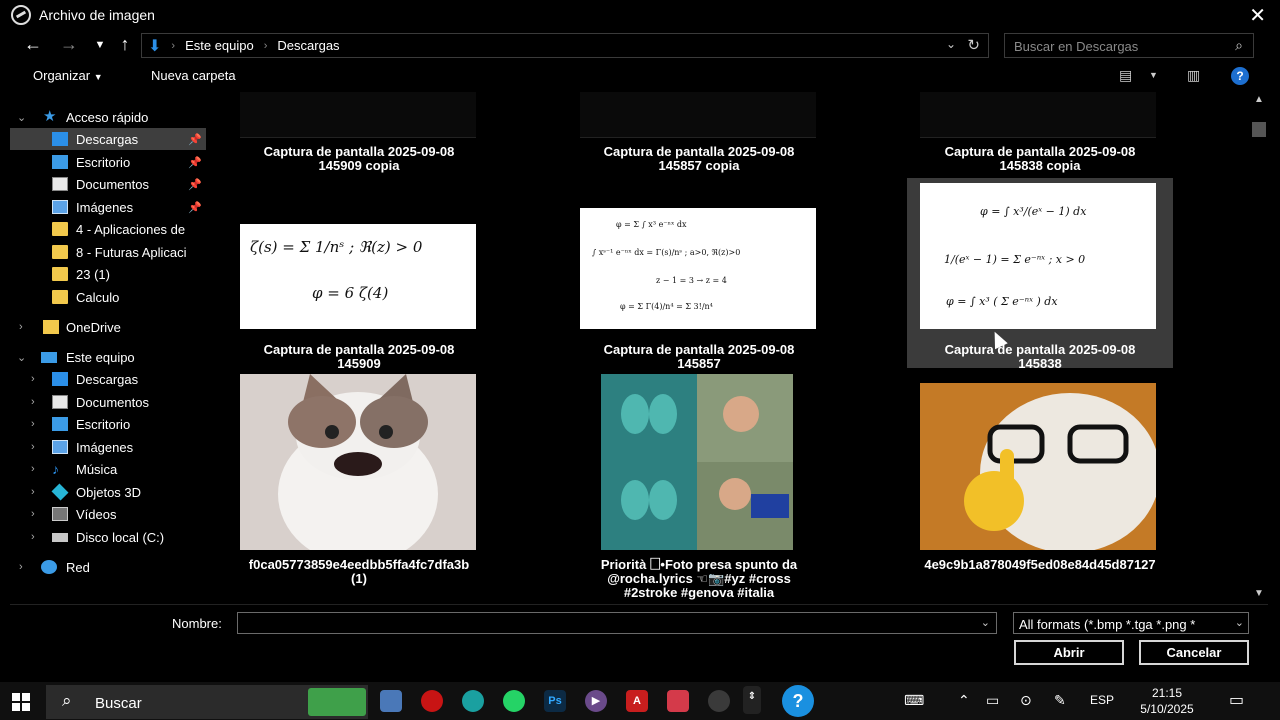 Image resolution: width=1280 pixels, height=720 pixels. I want to click on sidebar-item-onedrive: › OneDrive, so click(108, 327).